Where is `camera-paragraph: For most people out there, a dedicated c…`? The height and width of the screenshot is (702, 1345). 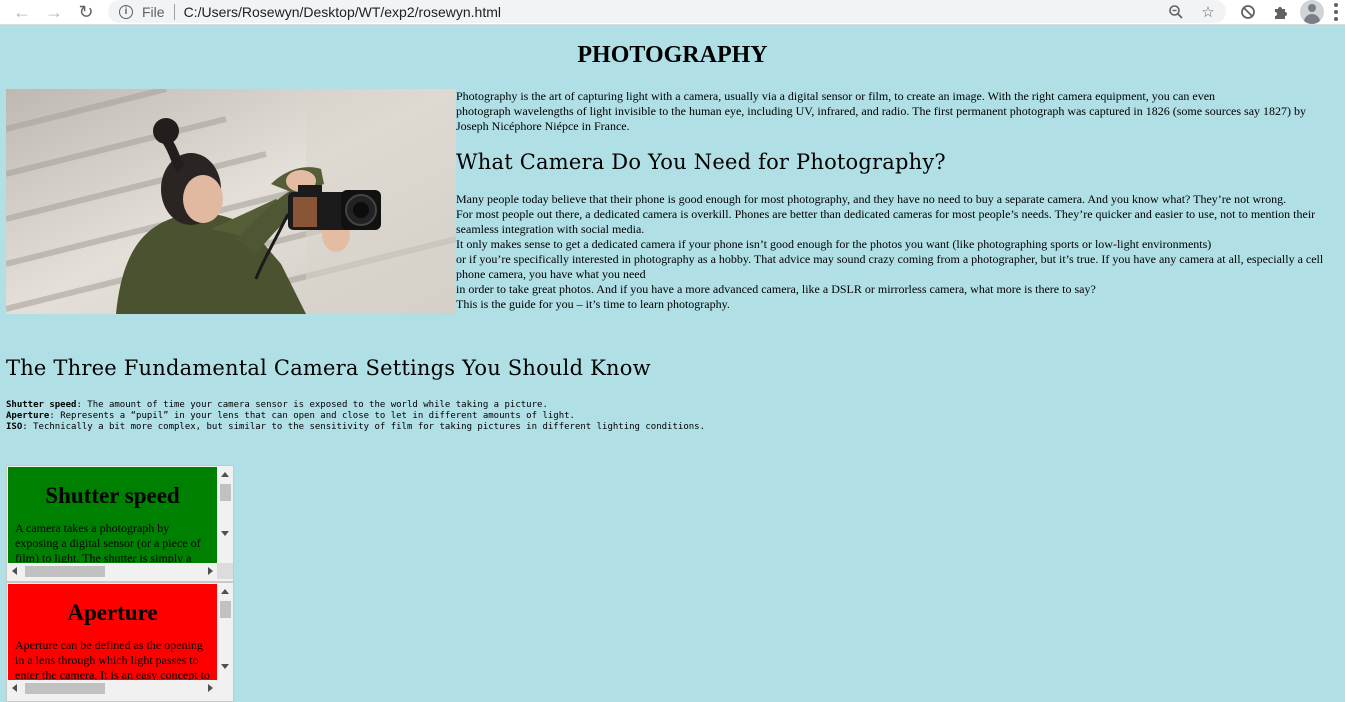
camera-paragraph: For most people out there, a dedicated c… is located at coordinates (886, 221).